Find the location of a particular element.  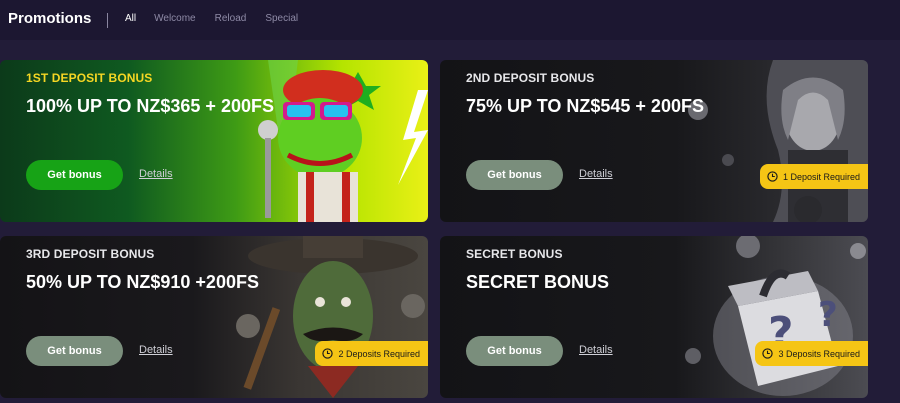

requirement-badge: 1 Deposit Required is located at coordinates (813, 176).